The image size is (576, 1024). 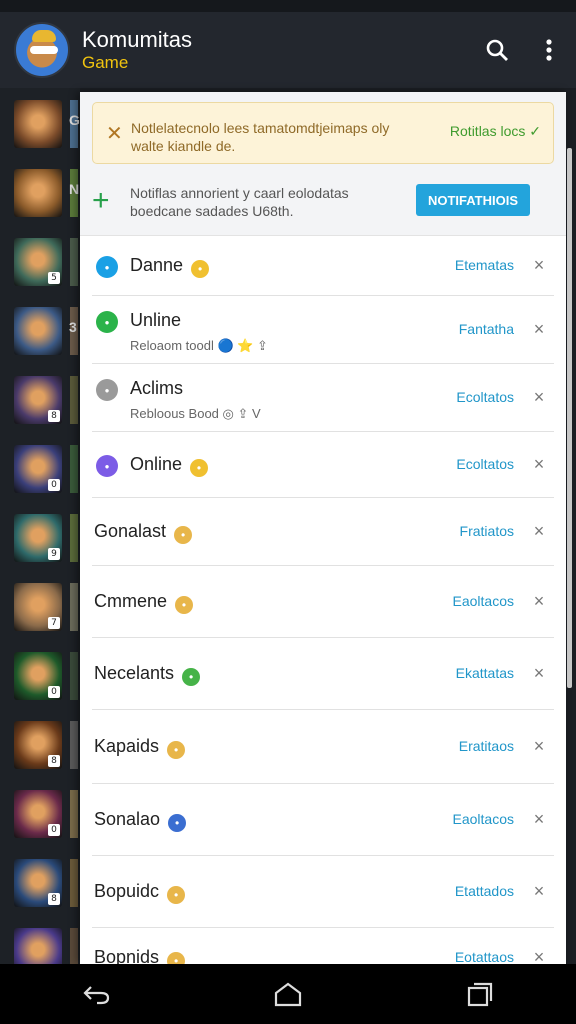 What do you see at coordinates (569, 418) in the screenshot?
I see `scrollbar` at bounding box center [569, 418].